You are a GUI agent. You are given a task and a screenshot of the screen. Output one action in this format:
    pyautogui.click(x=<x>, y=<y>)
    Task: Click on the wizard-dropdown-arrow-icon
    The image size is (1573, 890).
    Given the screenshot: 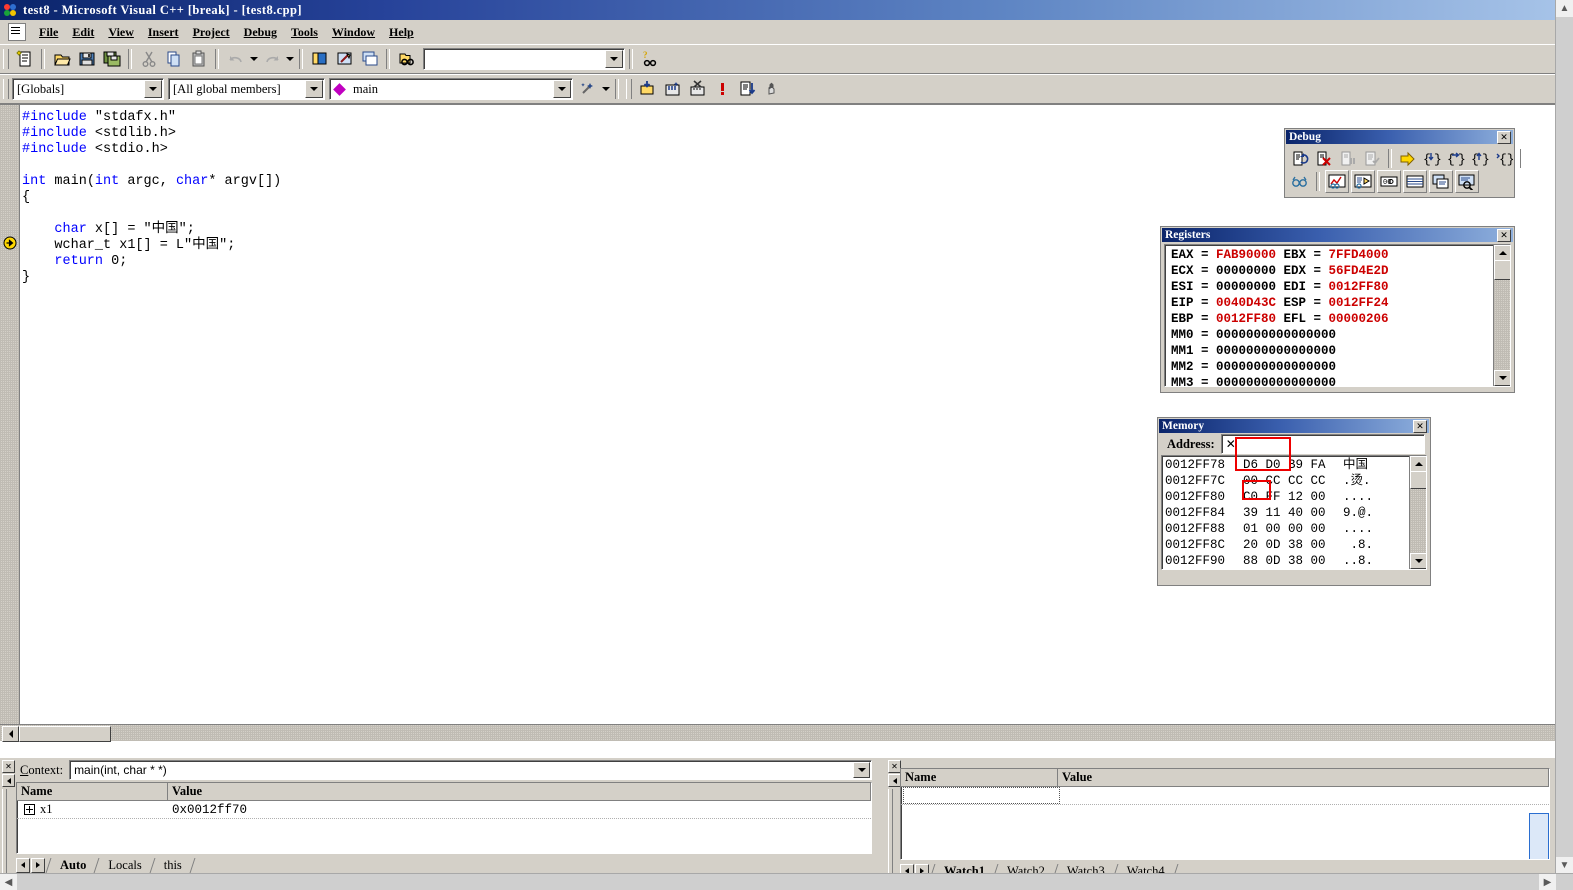 What is the action you would take?
    pyautogui.click(x=605, y=89)
    